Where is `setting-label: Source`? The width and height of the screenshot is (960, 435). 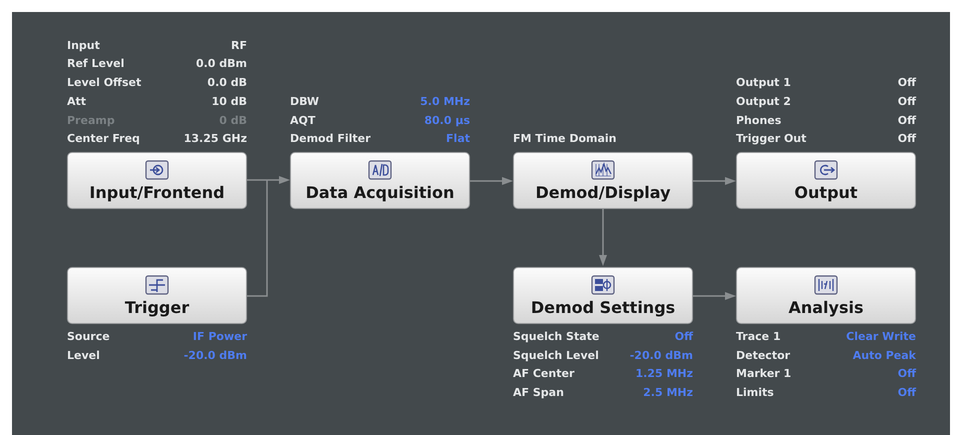 setting-label: Source is located at coordinates (88, 337).